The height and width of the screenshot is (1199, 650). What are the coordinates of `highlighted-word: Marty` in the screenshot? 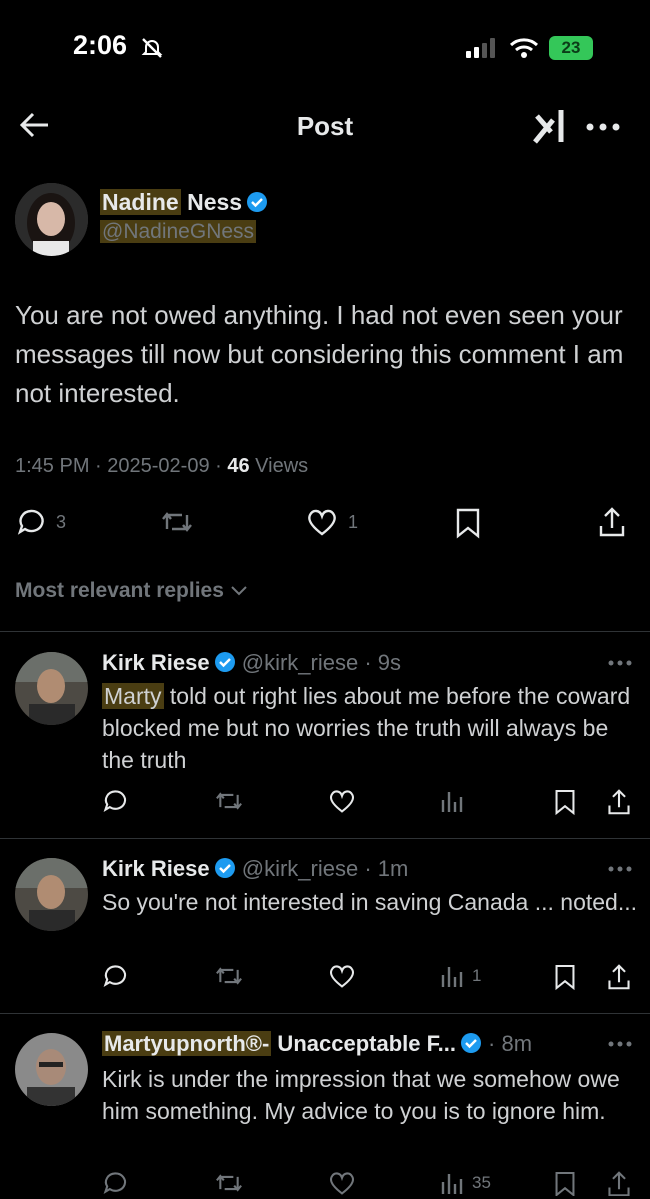 It's located at (133, 696).